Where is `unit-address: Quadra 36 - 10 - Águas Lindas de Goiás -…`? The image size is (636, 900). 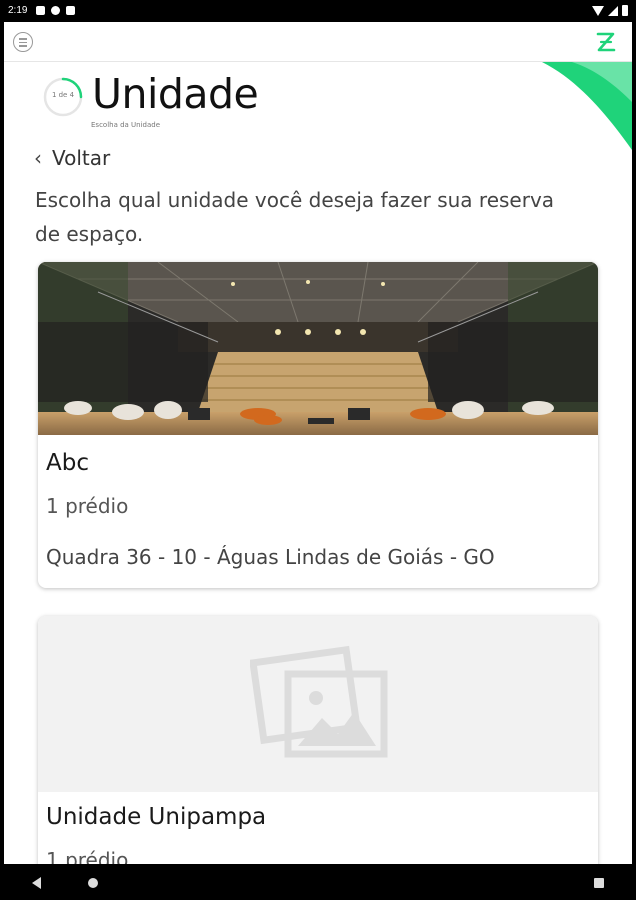
unit-address: Quadra 36 - 10 - Águas Lindas de Goiás -… is located at coordinates (270, 557).